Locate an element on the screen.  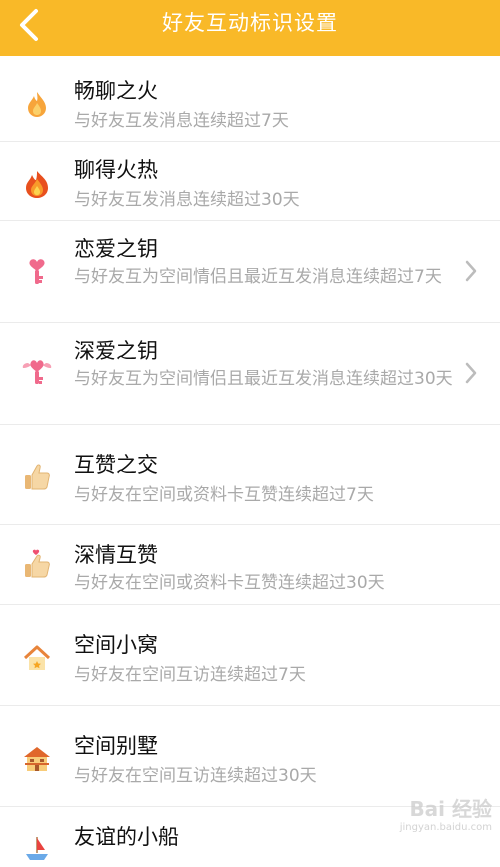
page-title: 好友互动标识设置 is located at coordinates (250, 23).